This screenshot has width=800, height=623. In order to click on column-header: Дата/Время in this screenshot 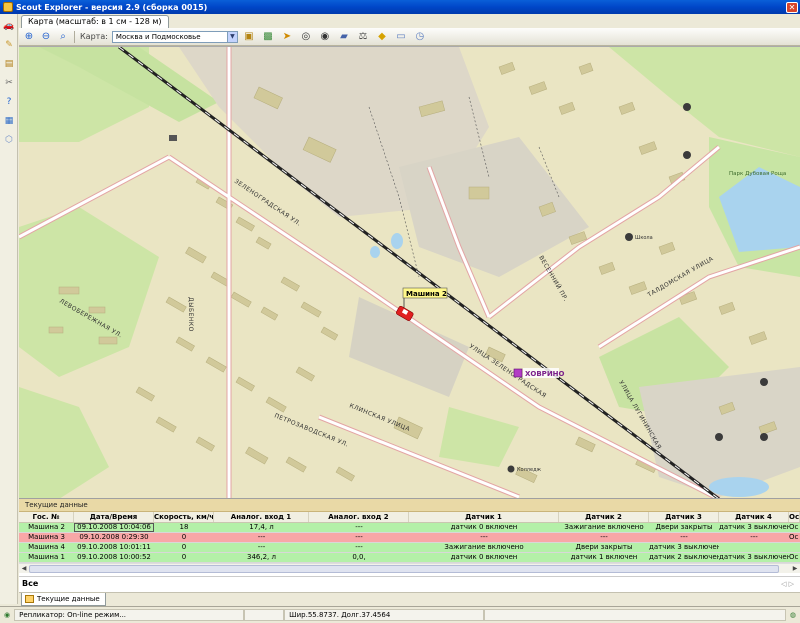, I will do `click(114, 517)`.